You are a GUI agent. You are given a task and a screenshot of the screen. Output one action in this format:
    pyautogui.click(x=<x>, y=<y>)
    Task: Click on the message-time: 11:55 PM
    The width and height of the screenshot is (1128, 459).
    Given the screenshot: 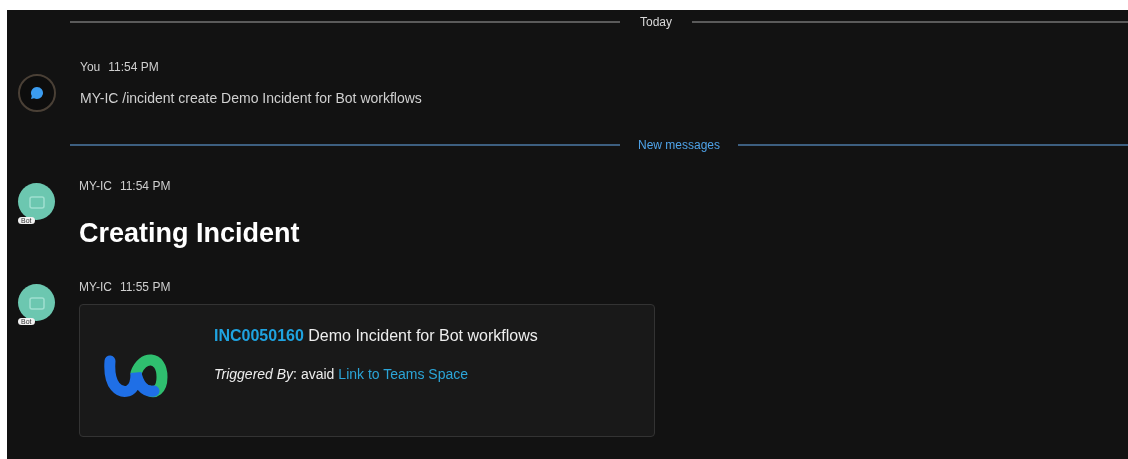 What is the action you would take?
    pyautogui.click(x=145, y=287)
    